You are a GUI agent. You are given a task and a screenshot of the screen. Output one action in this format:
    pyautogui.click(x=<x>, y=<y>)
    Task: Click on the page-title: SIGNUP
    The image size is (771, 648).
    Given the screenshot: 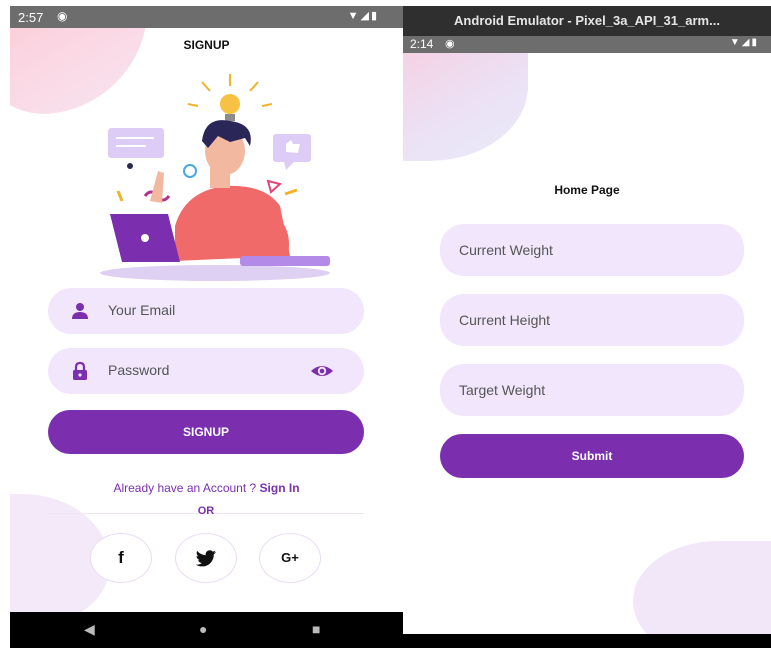 What is the action you would take?
    pyautogui.click(x=206, y=45)
    